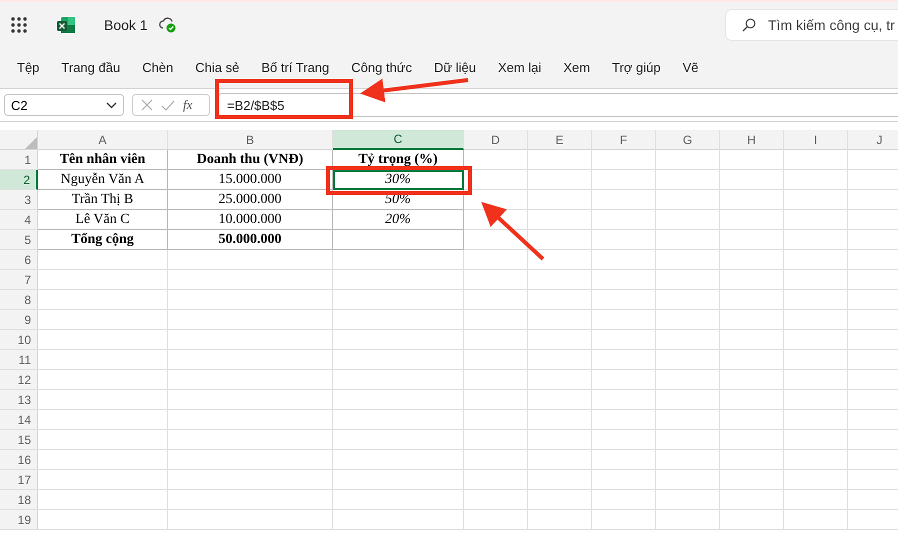 The width and height of the screenshot is (898, 537). Describe the element at coordinates (558, 105) in the screenshot. I see `formula-field: =B2/$B$5` at that location.